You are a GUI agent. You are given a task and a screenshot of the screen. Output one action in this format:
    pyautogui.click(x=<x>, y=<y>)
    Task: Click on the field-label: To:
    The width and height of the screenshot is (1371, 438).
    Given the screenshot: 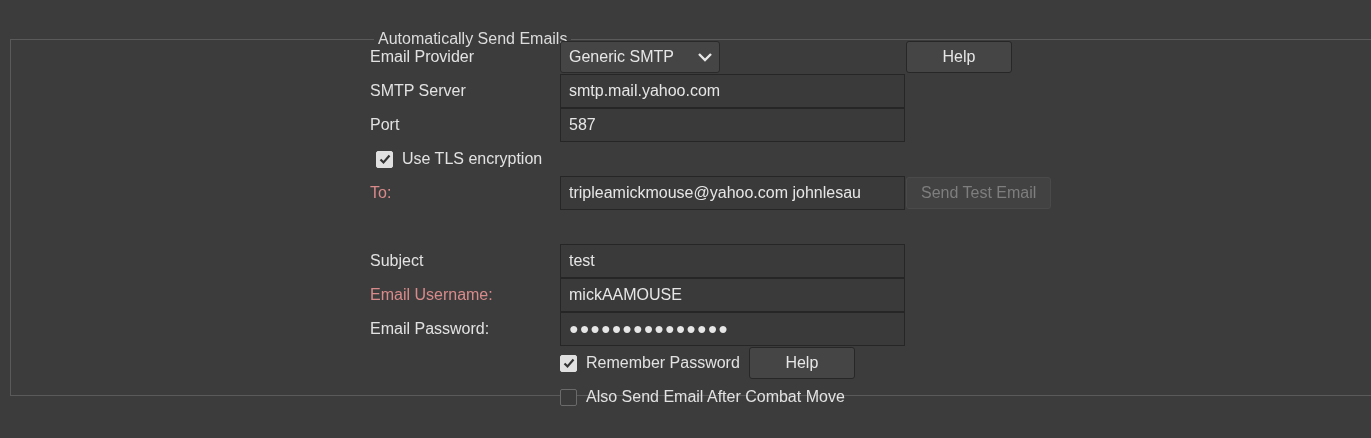 What is the action you would take?
    pyautogui.click(x=381, y=193)
    